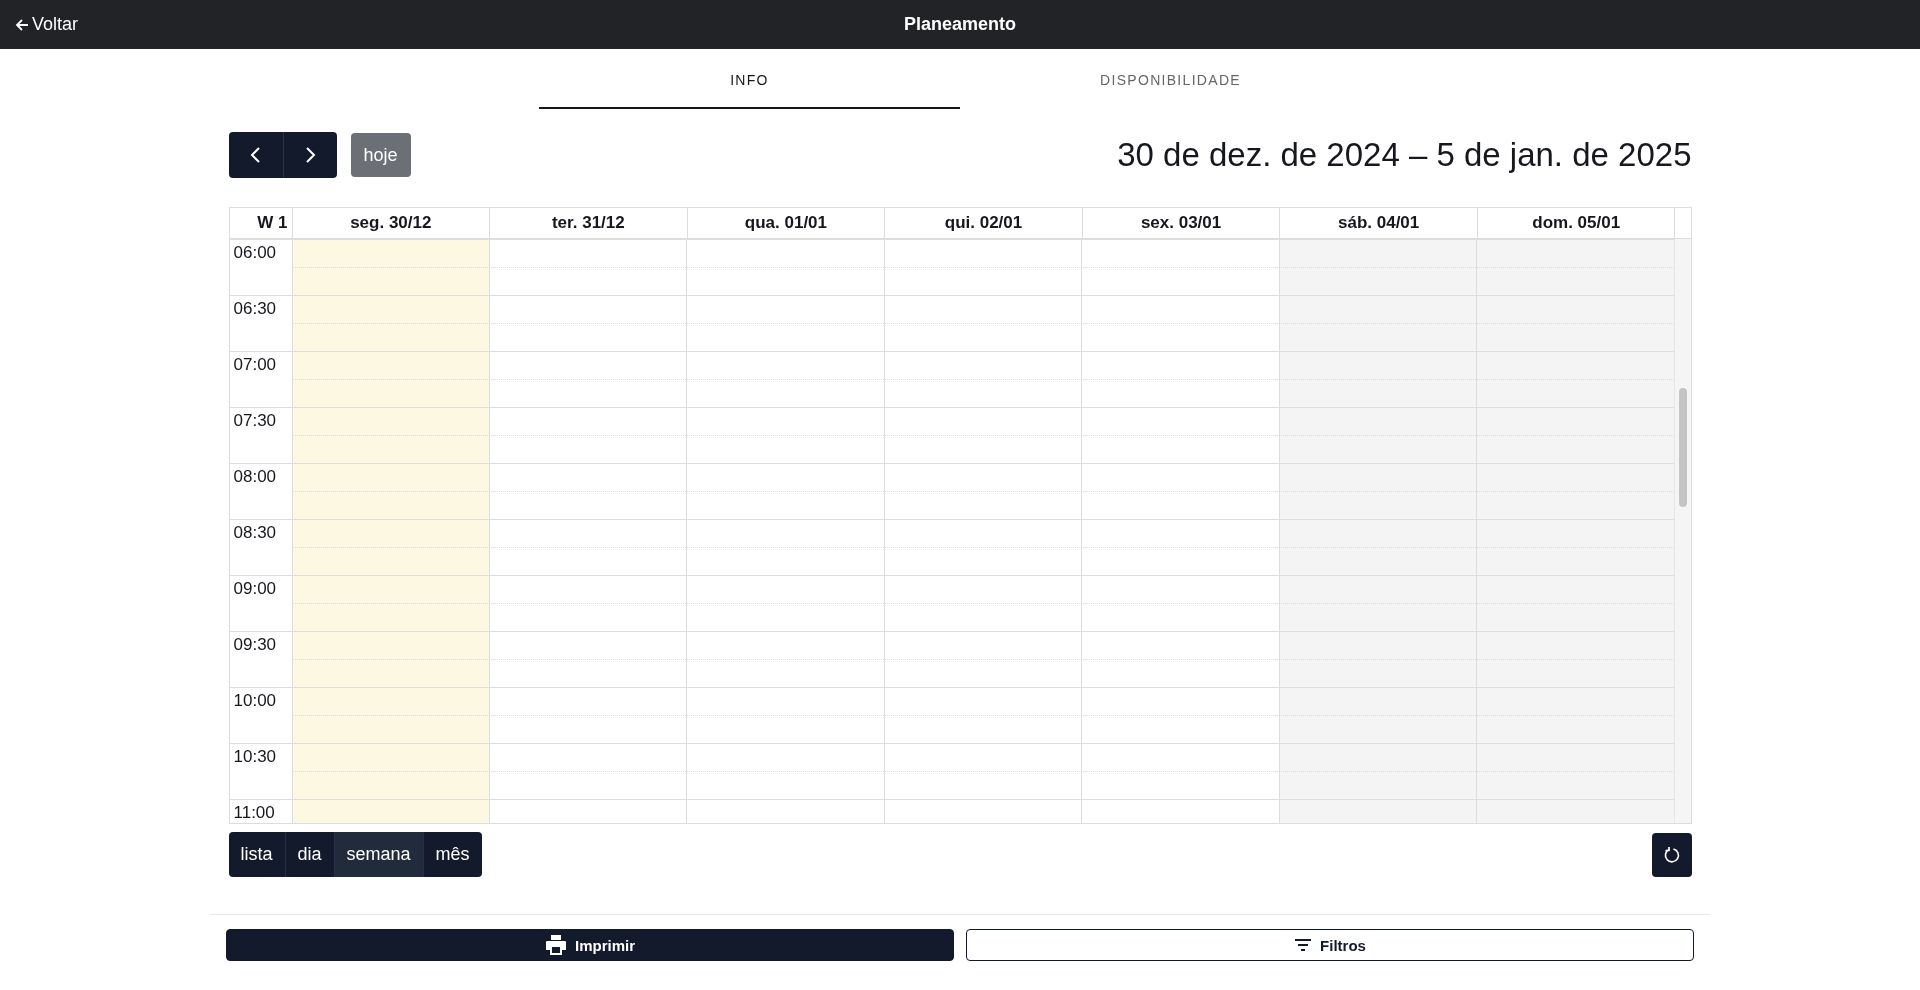 The image size is (1920, 990). I want to click on refresh-icon, so click(1671, 854).